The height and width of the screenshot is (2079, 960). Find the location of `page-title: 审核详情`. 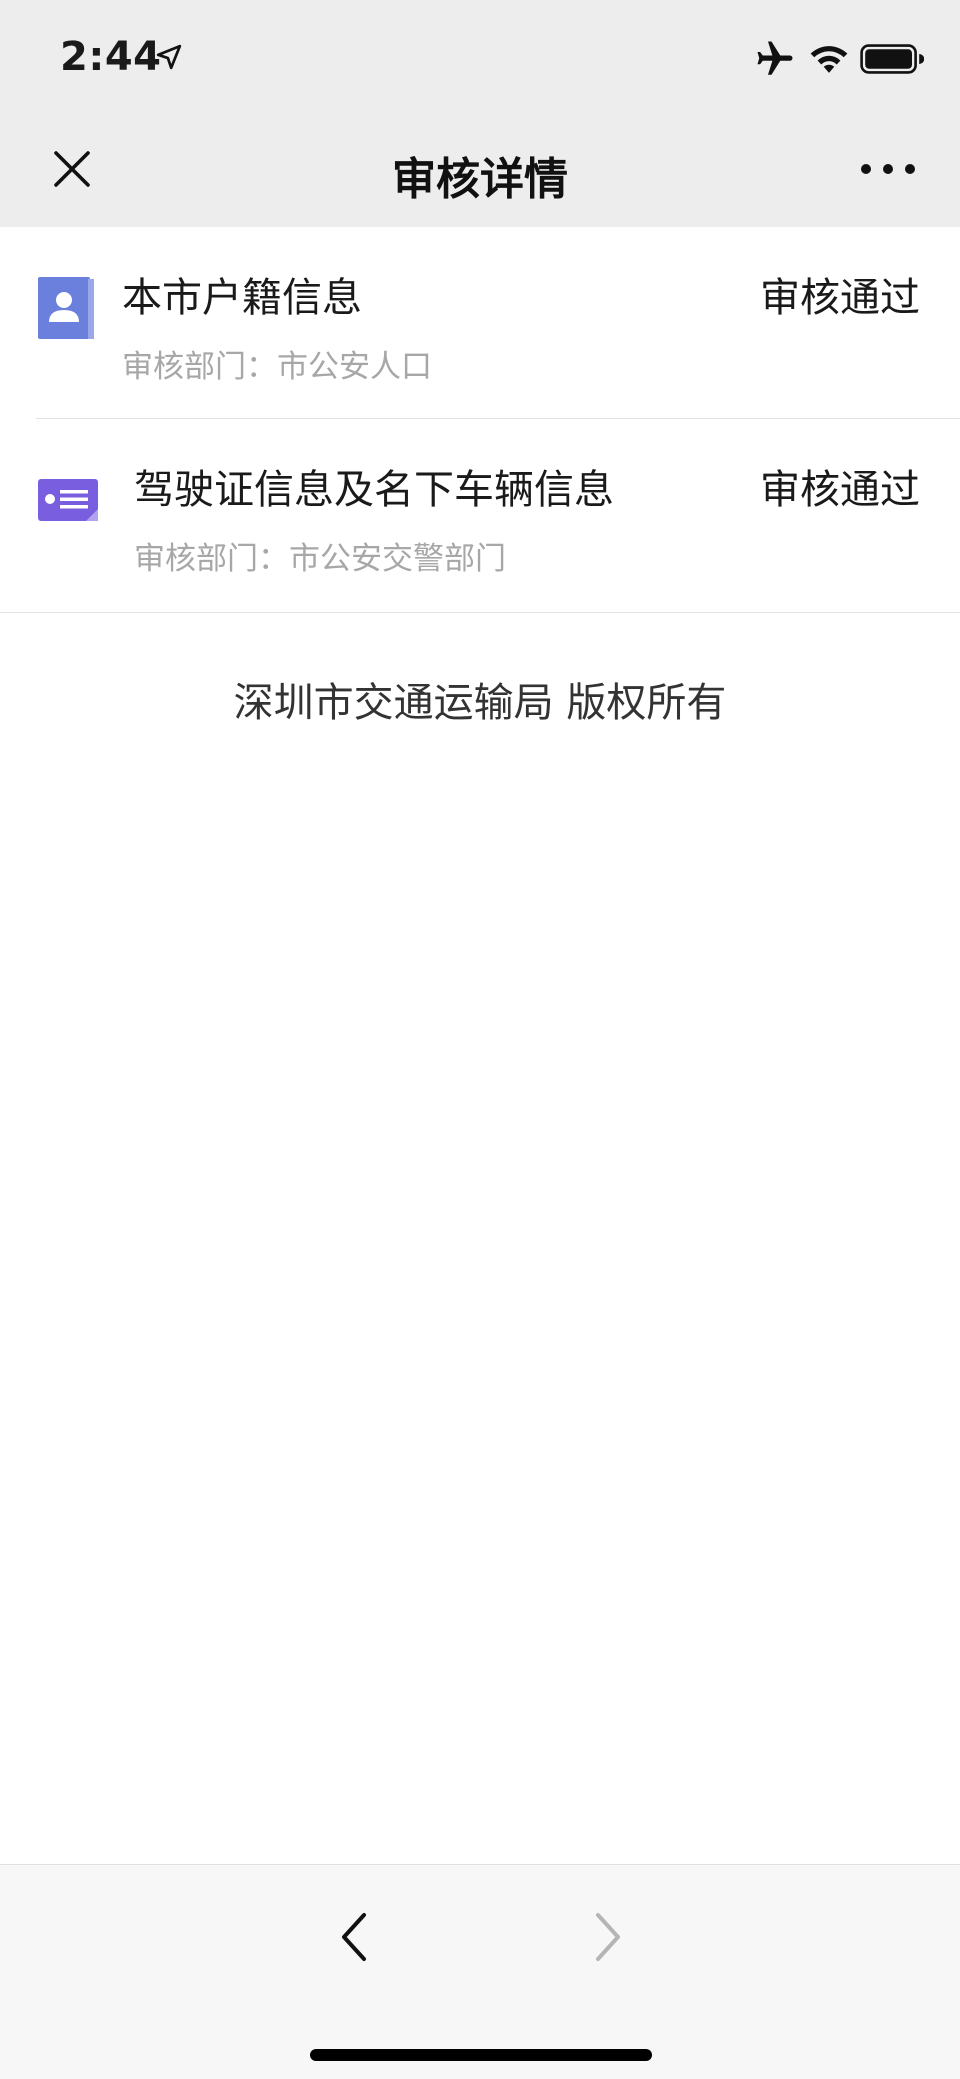

page-title: 审核详情 is located at coordinates (480, 179).